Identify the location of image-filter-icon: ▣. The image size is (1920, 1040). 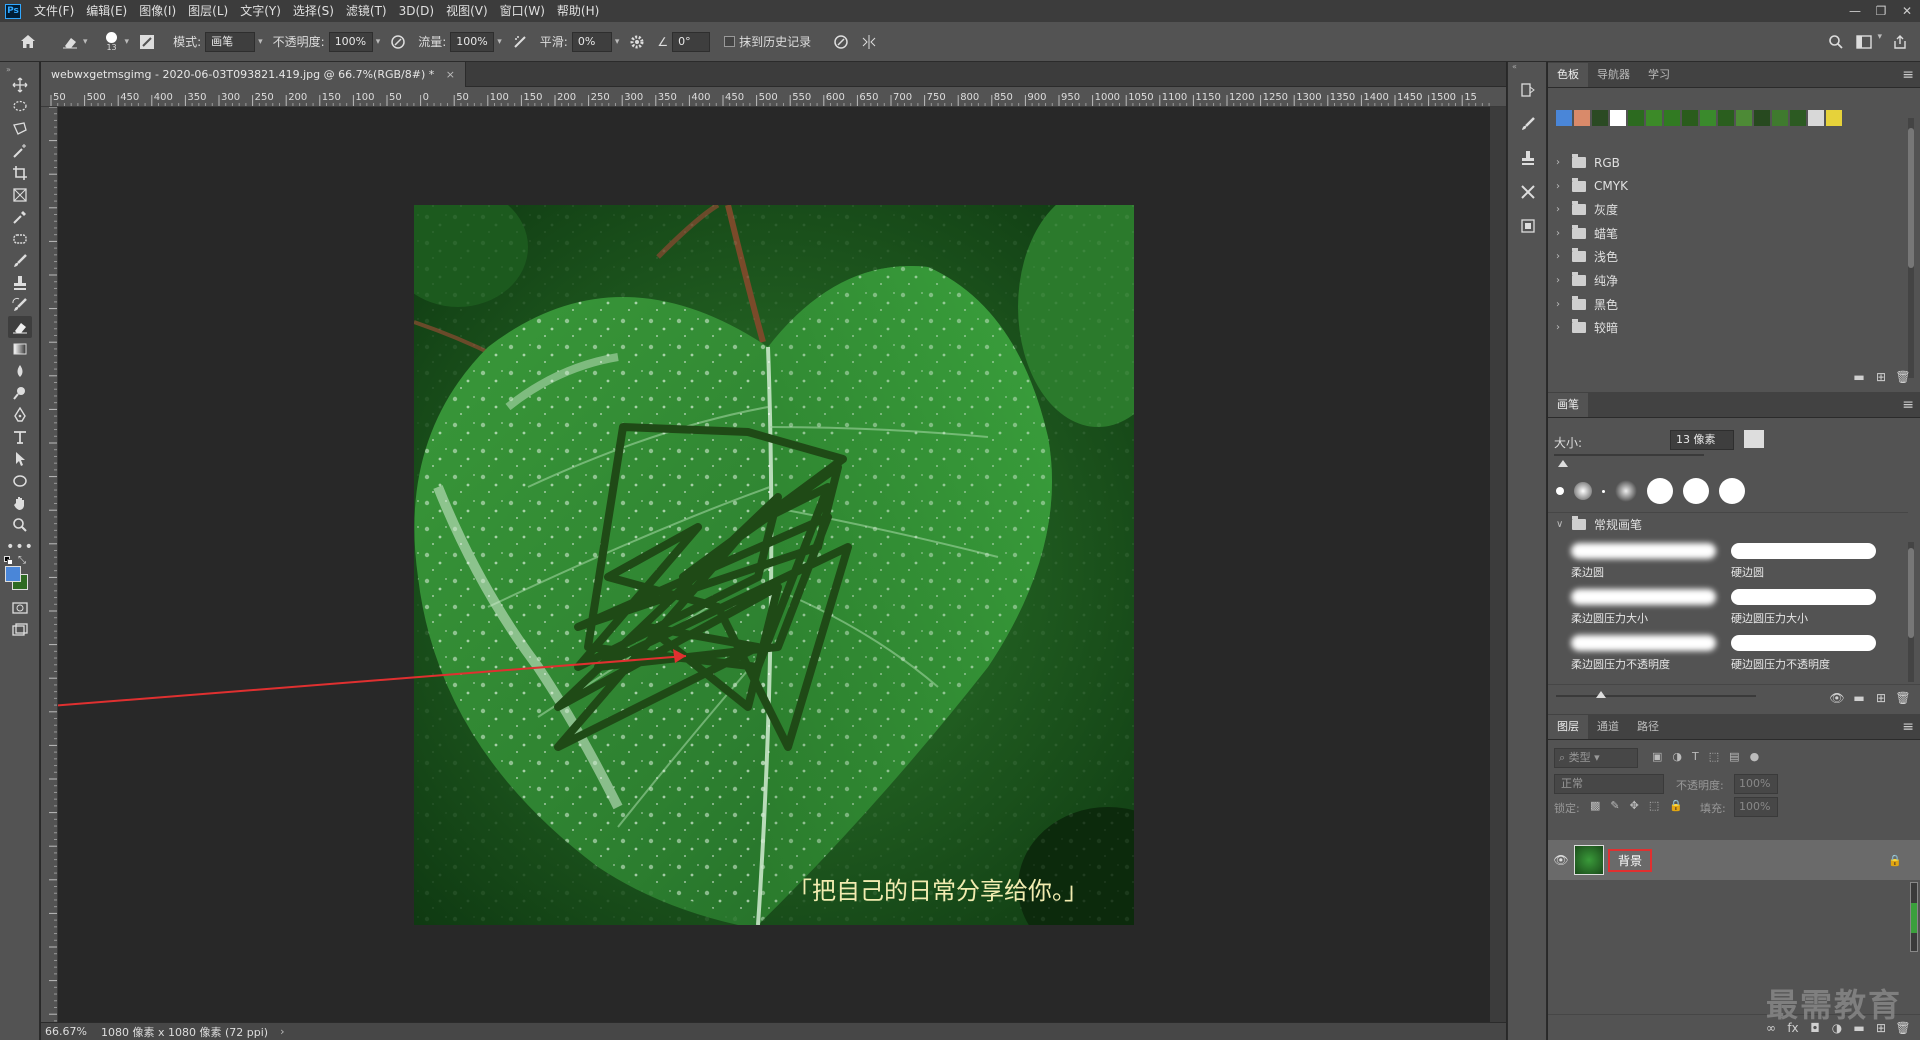
(1657, 756).